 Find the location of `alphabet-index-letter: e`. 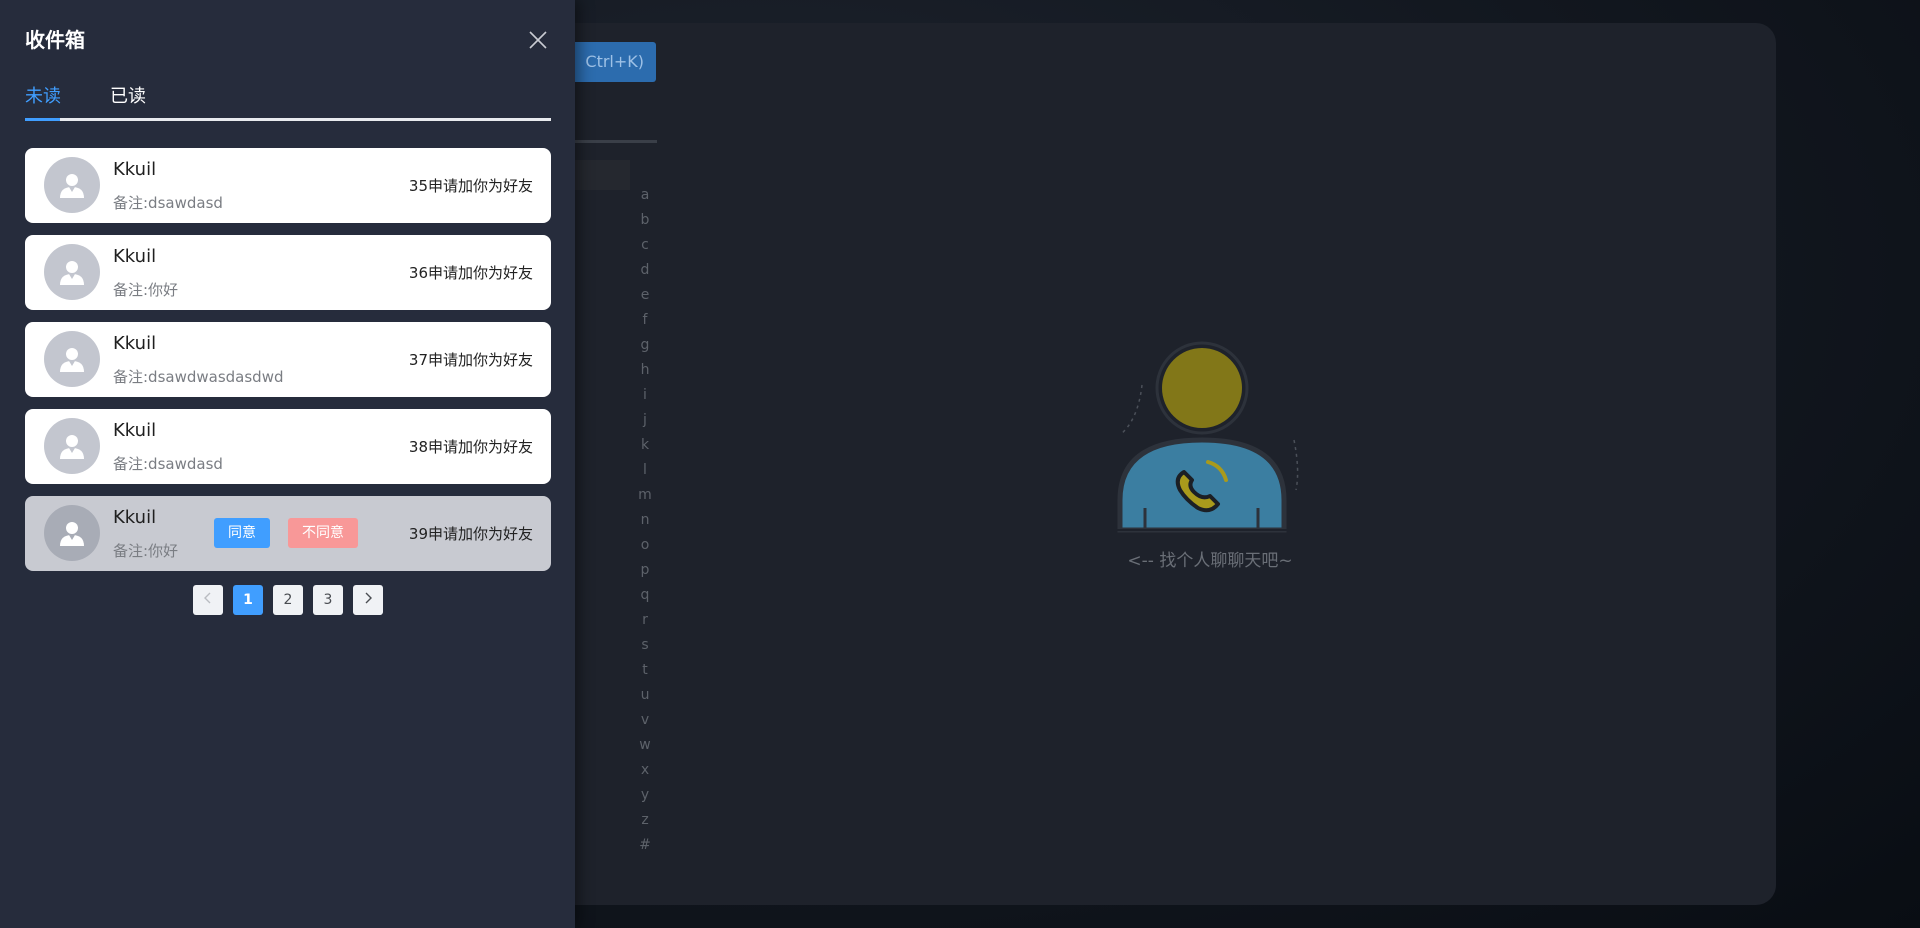

alphabet-index-letter: e is located at coordinates (645, 295).